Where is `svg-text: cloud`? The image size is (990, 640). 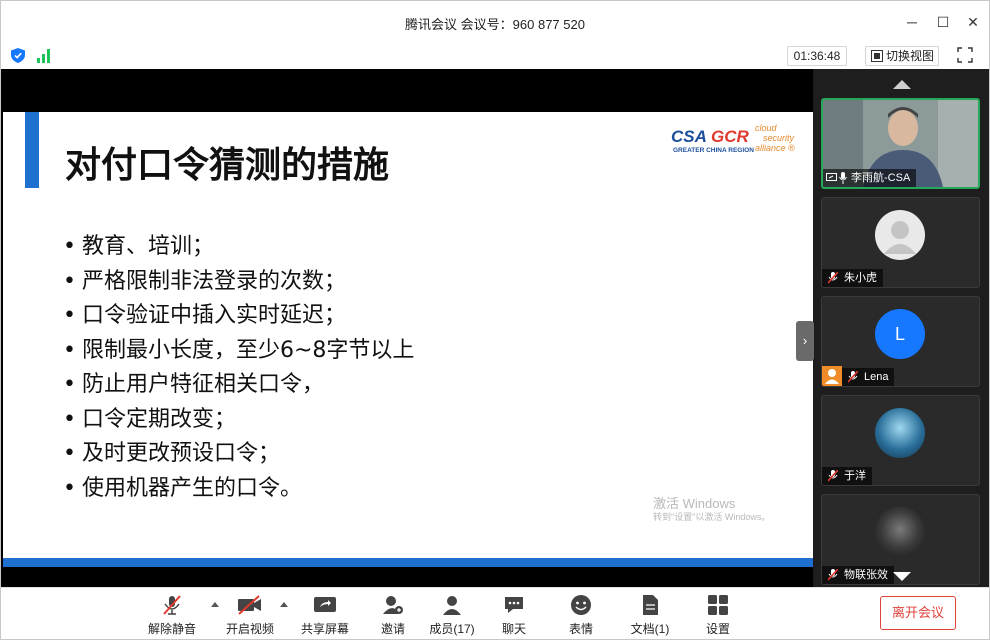
svg-text: cloud is located at coordinates (766, 128).